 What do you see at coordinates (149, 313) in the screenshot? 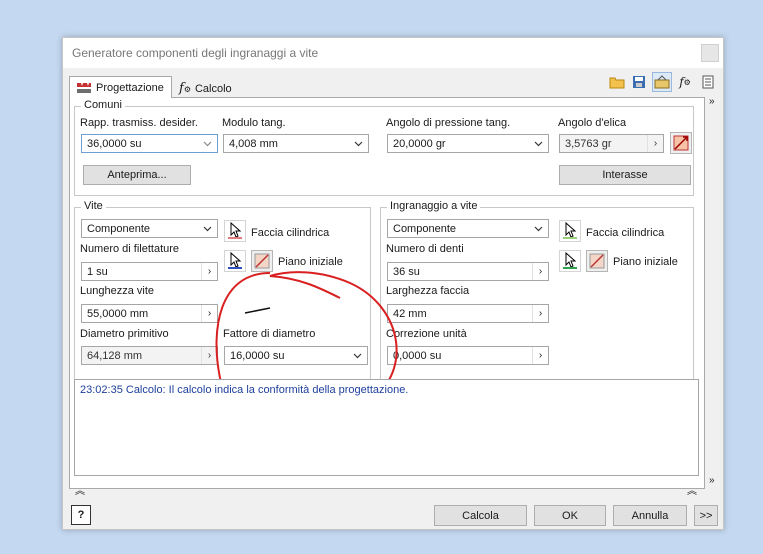
I see `lunghezza-field: 55,0000 mm ›` at bounding box center [149, 313].